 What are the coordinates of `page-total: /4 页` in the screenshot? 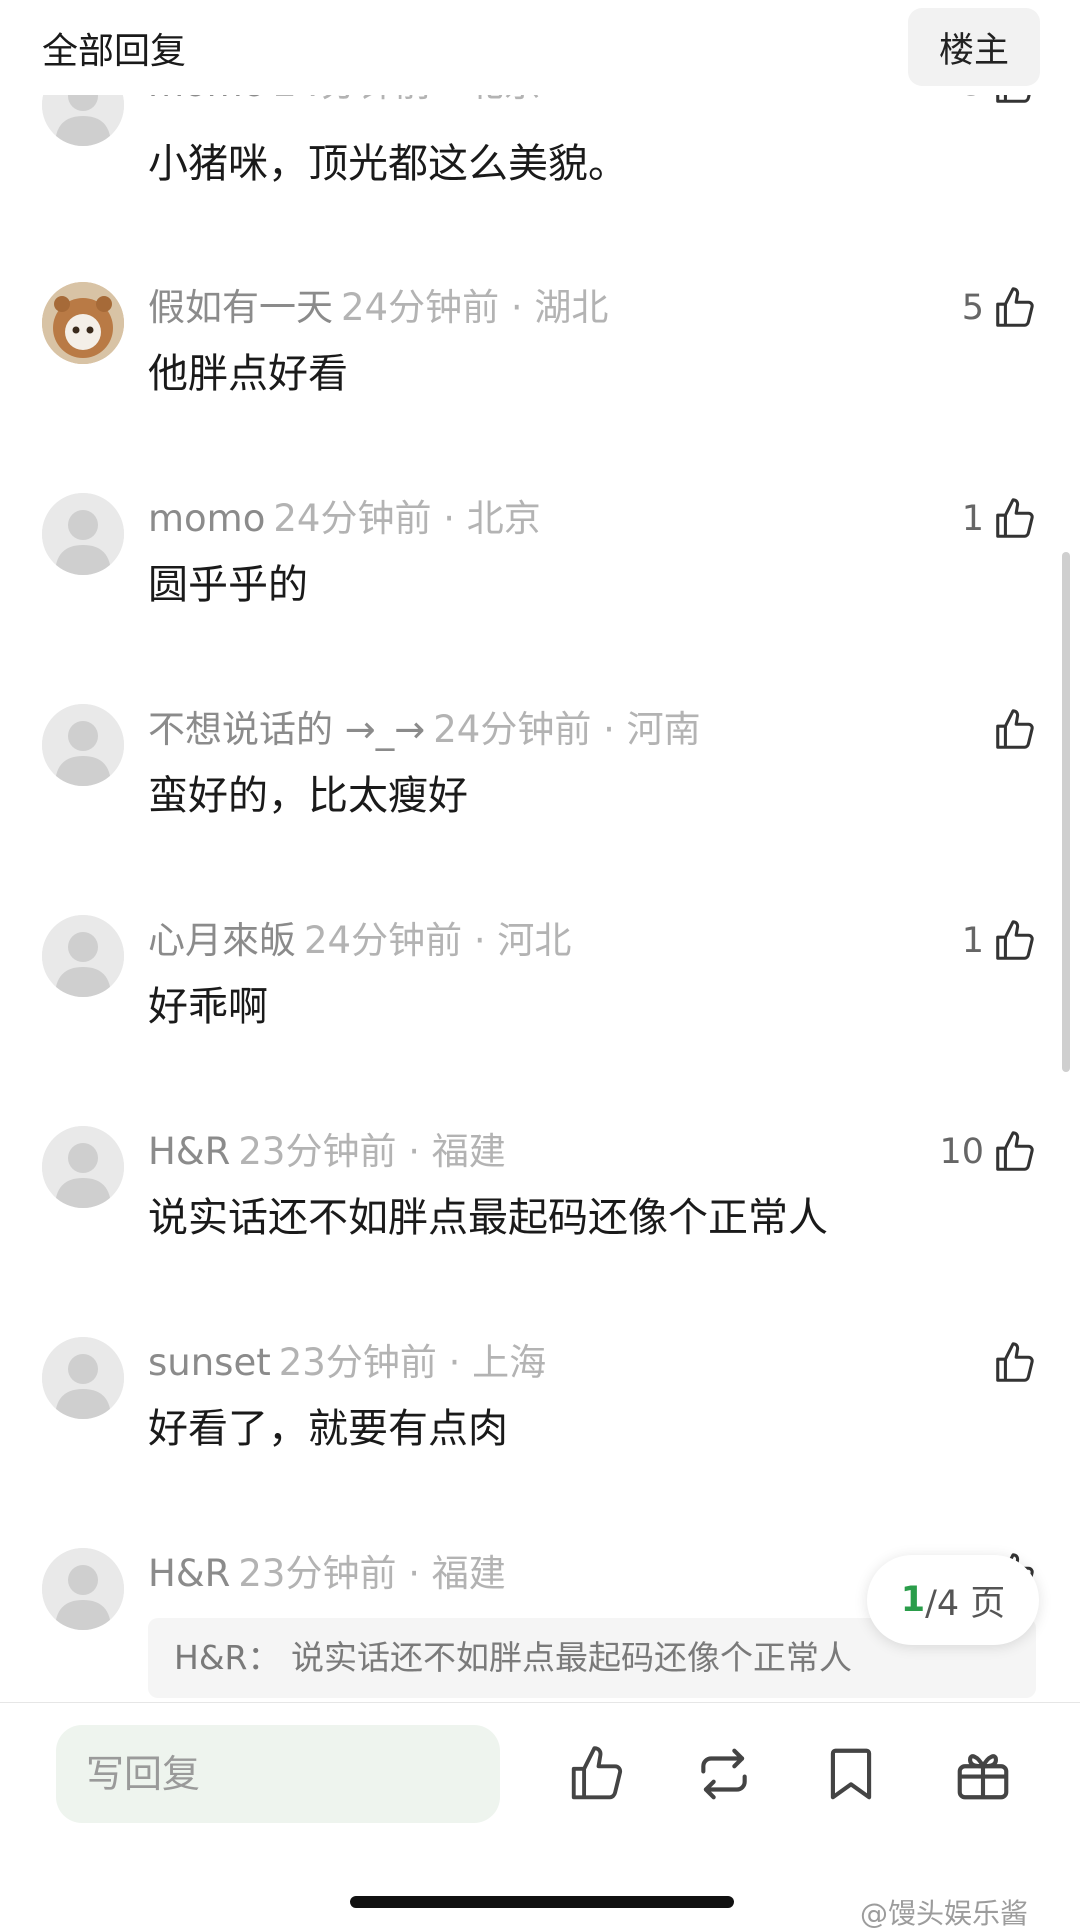 It's located at (965, 1603).